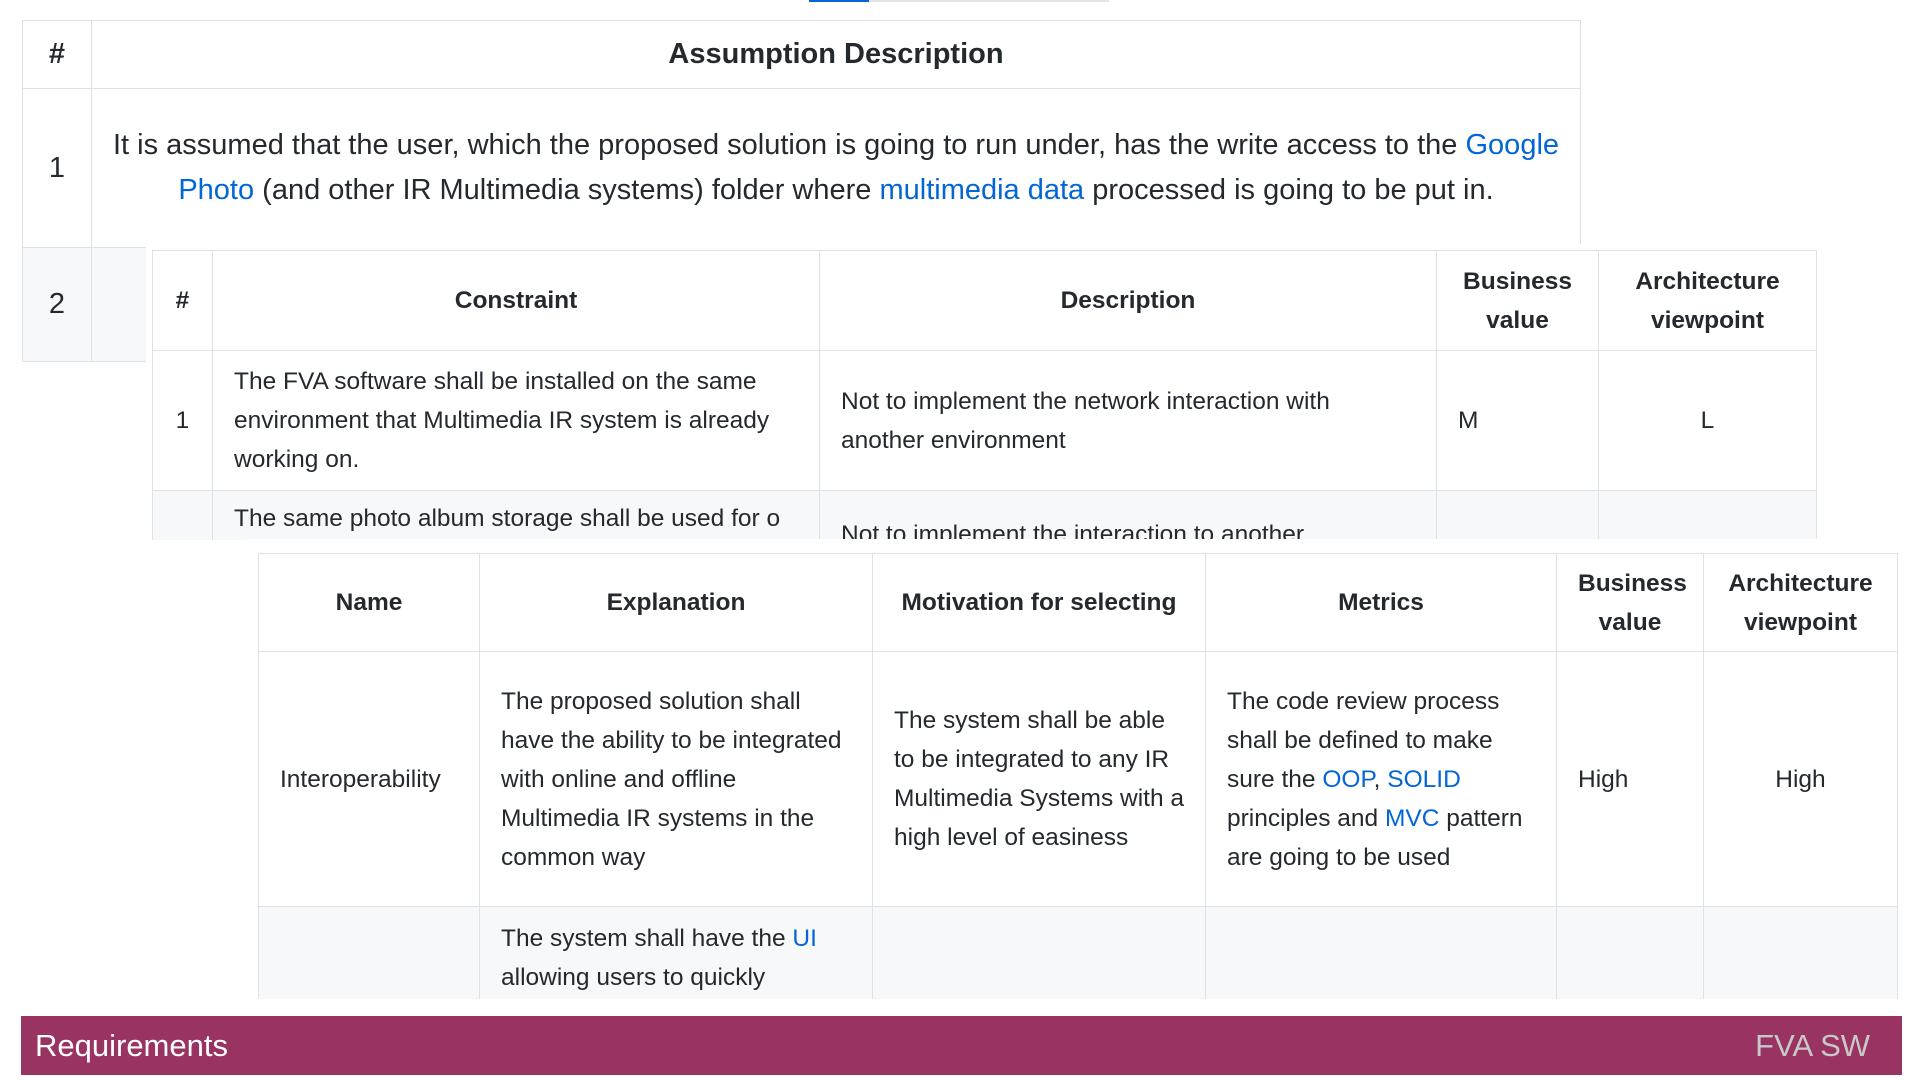 This screenshot has height=1080, width=1920. Describe the element at coordinates (1306, 818) in the screenshot. I see `text: principles and` at that location.